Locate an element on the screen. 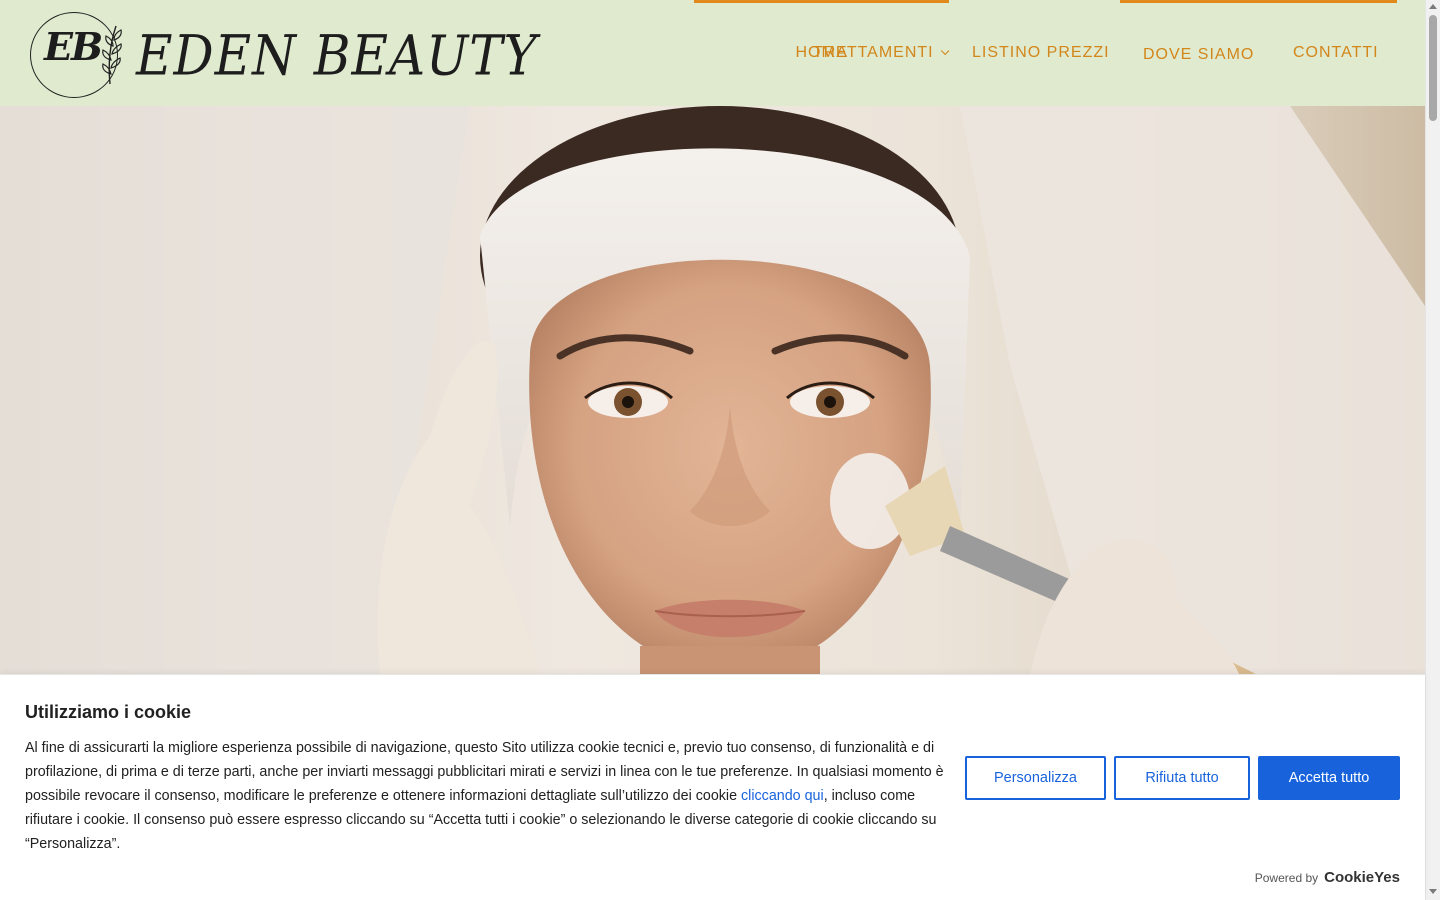 Image resolution: width=1440 pixels, height=900 pixels. cookieyes-logo: CookieYes is located at coordinates (1362, 877).